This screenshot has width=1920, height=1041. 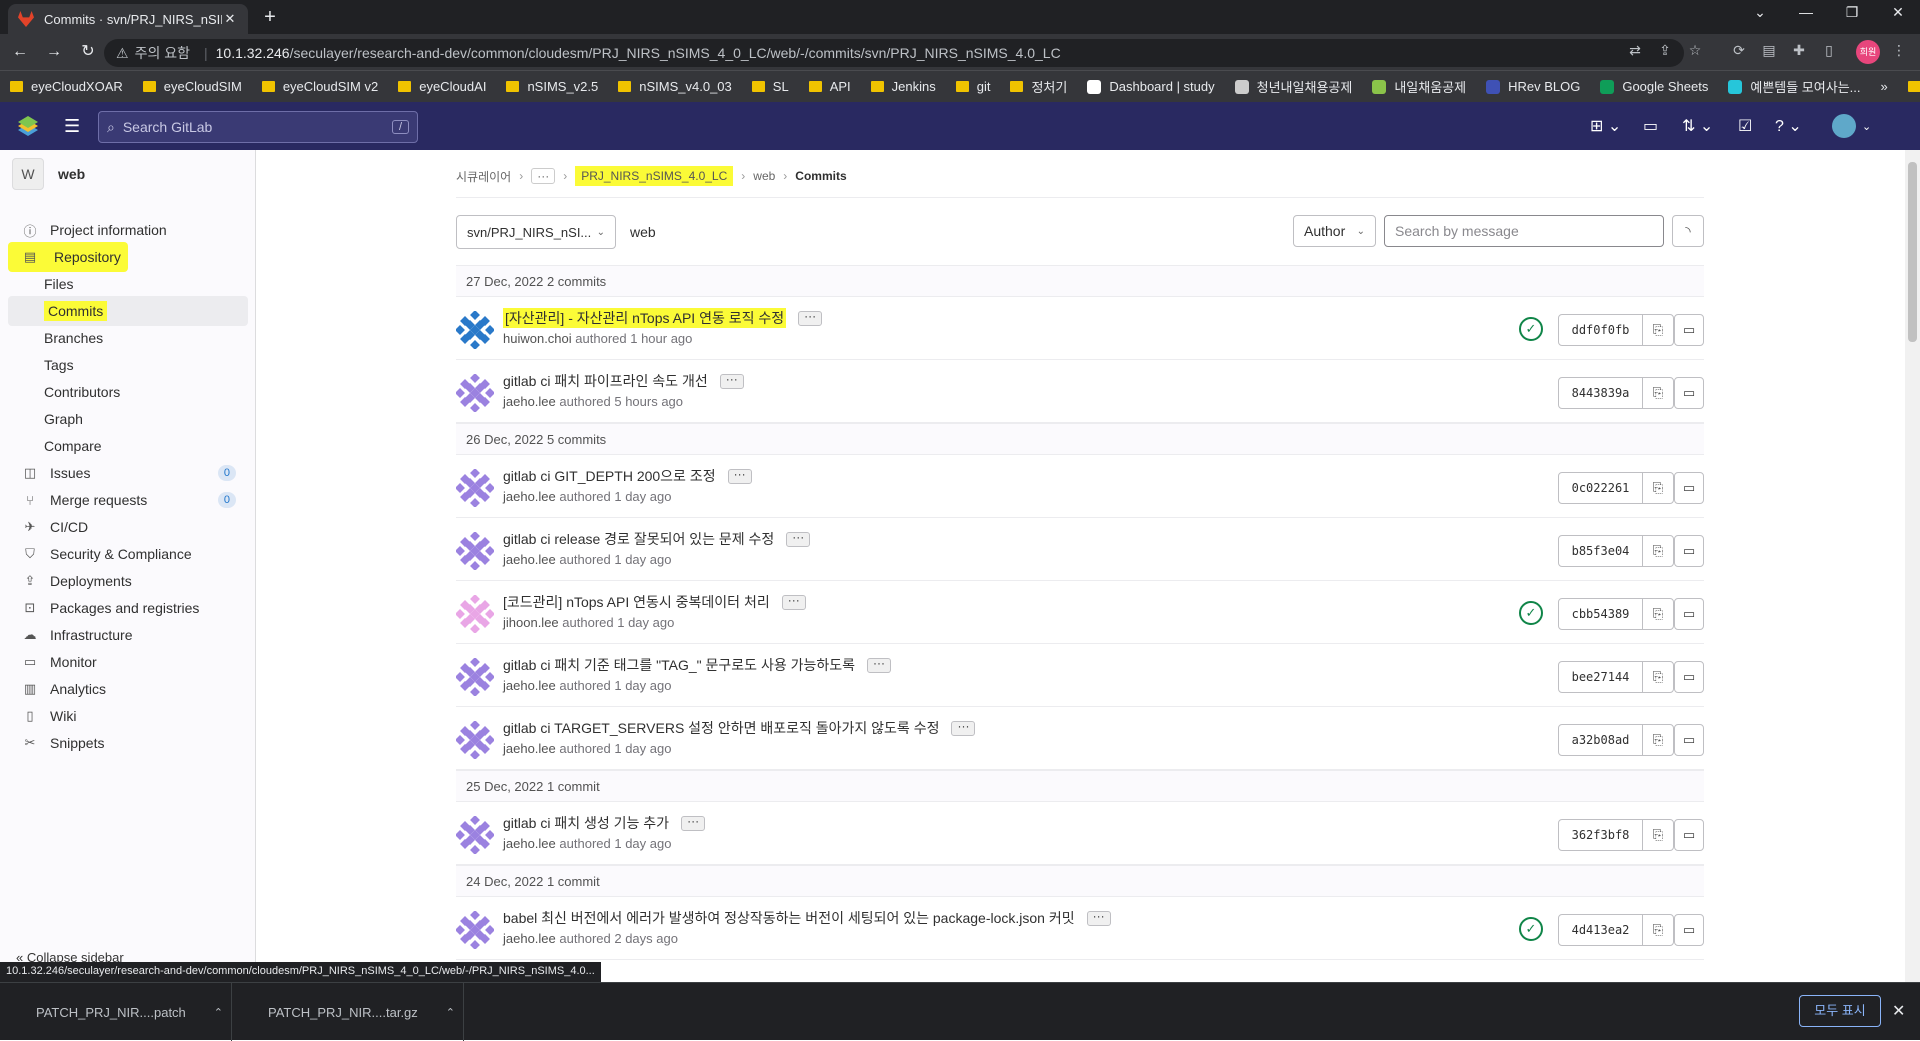 What do you see at coordinates (1600, 551) in the screenshot?
I see `commit-sha-button: b85f3e04` at bounding box center [1600, 551].